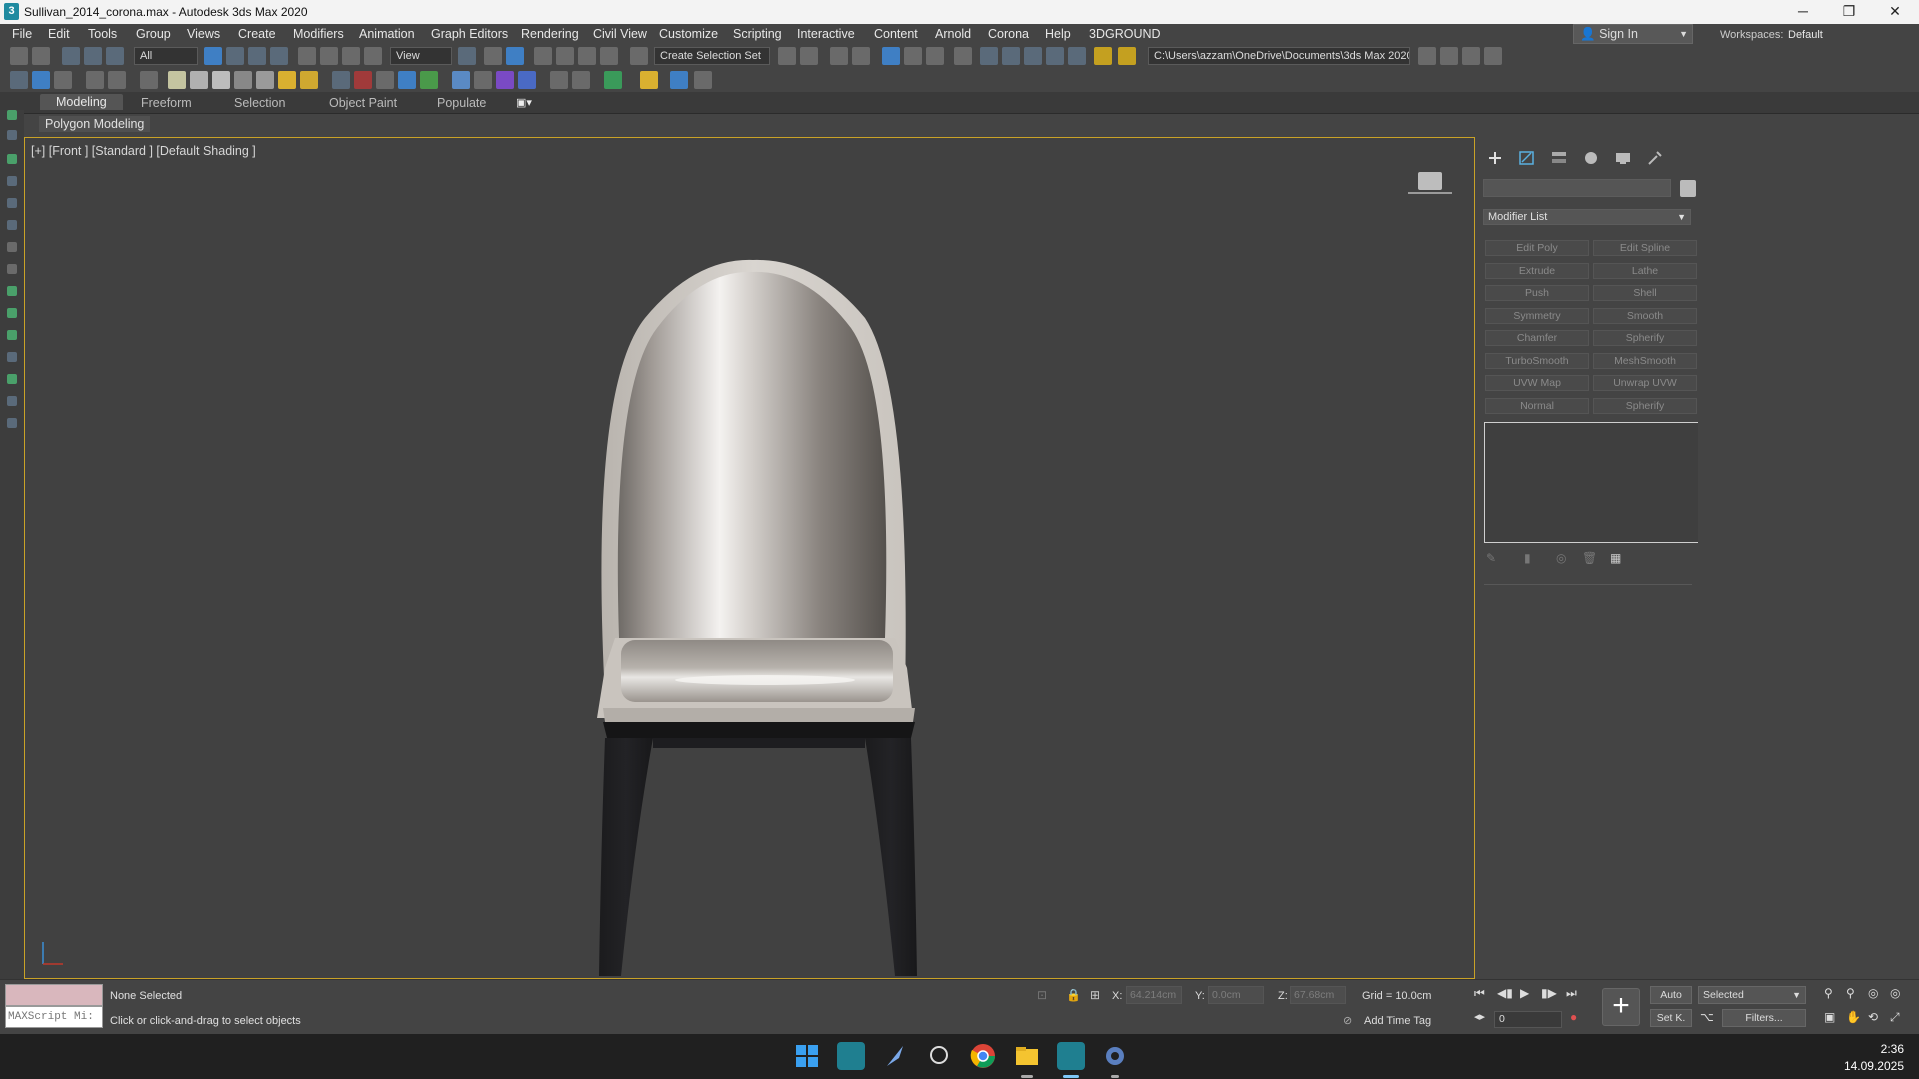 Image resolution: width=1919 pixels, height=1079 pixels. Describe the element at coordinates (41, 56) in the screenshot. I see `redo-icon` at that location.